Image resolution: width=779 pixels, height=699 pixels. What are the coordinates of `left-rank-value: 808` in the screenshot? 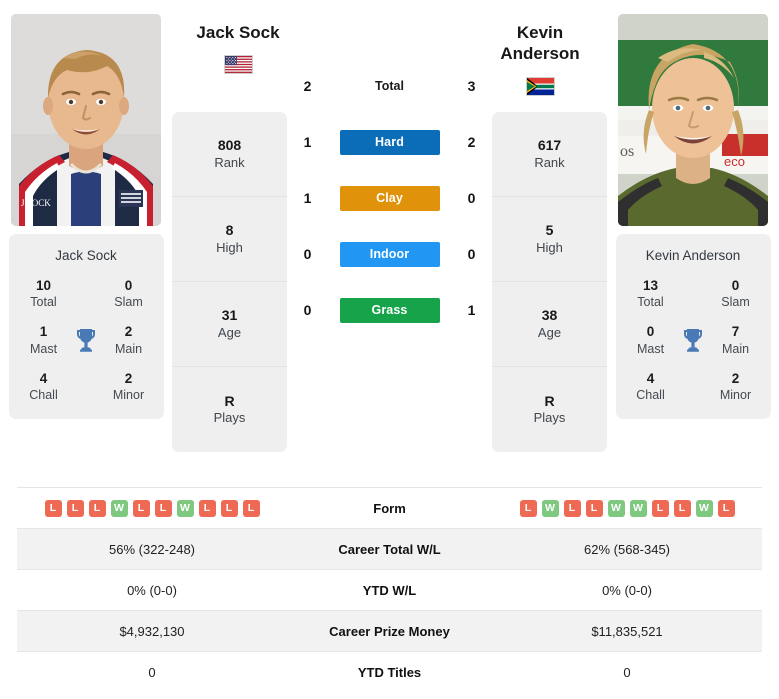 It's located at (229, 145).